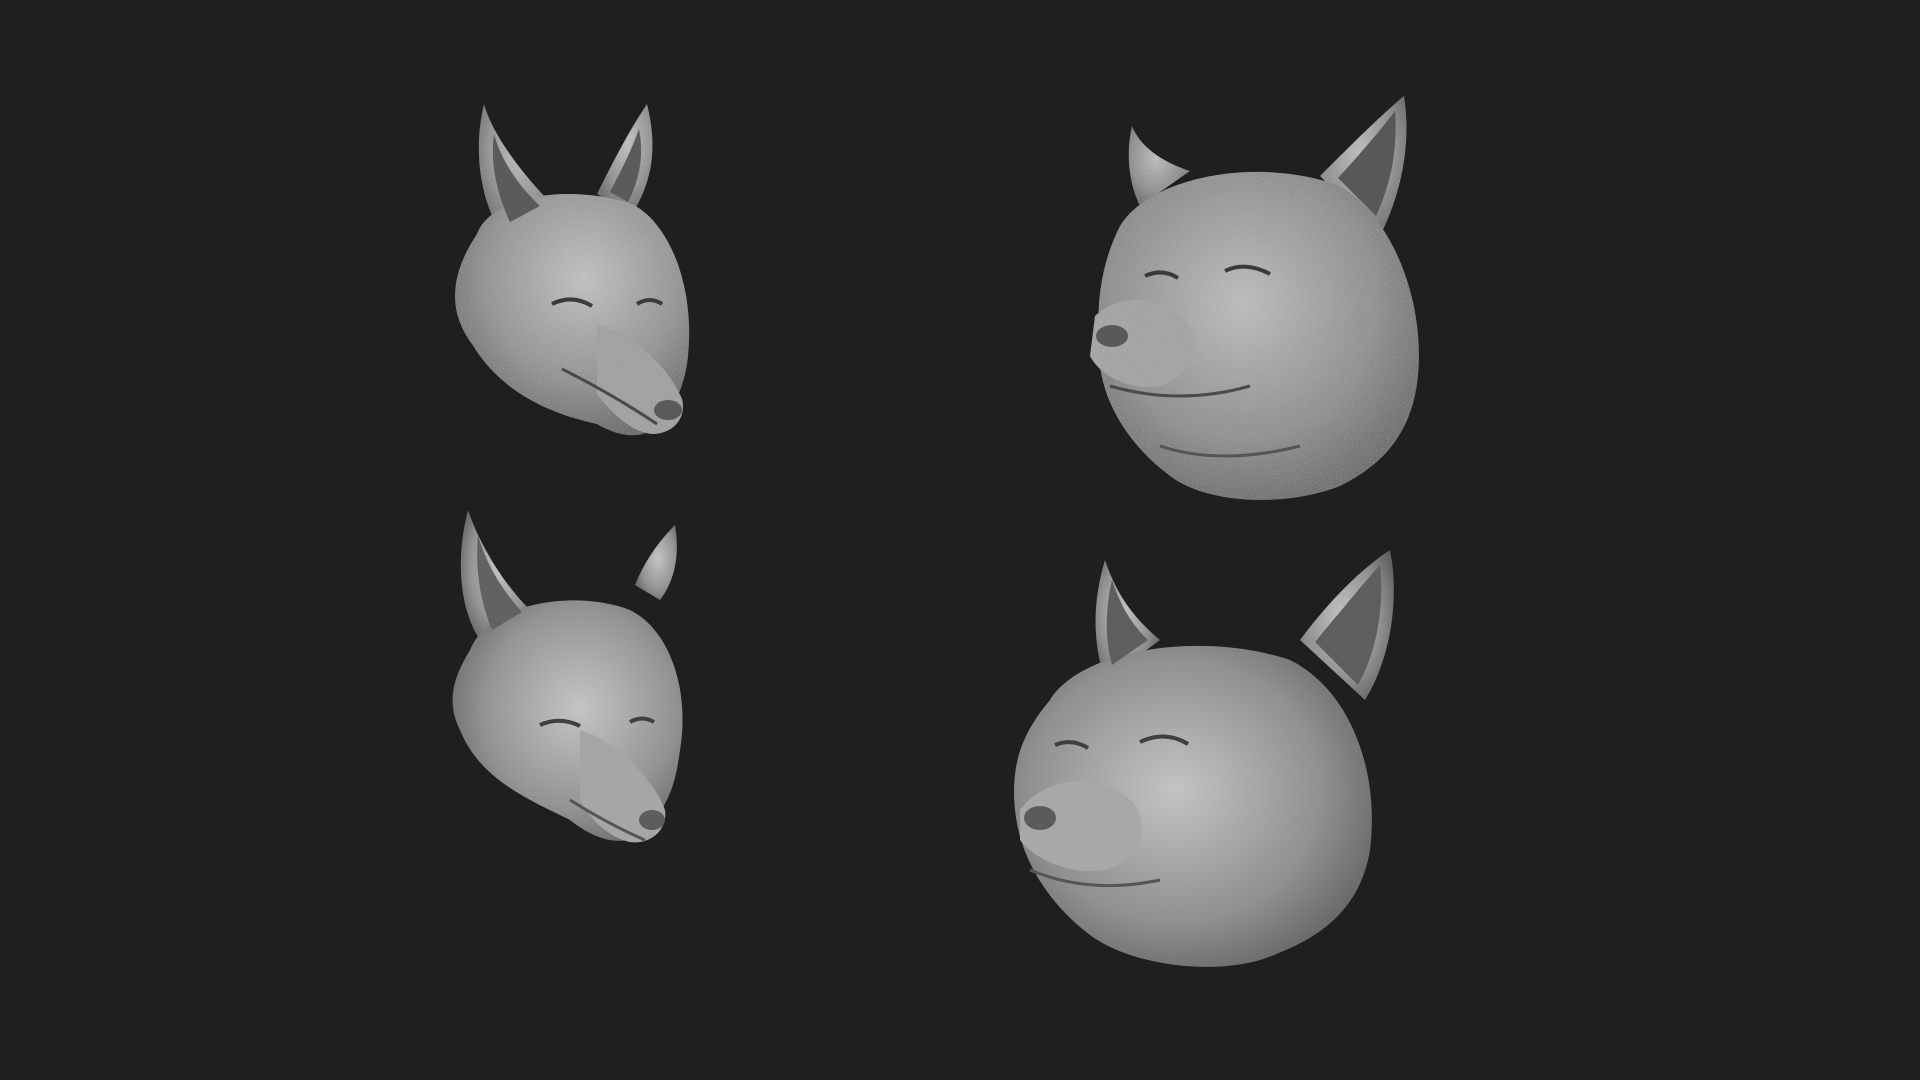 This screenshot has width=1920, height=1080. What do you see at coordinates (1204, 758) in the screenshot?
I see `fox-head-smooth-right-graphic` at bounding box center [1204, 758].